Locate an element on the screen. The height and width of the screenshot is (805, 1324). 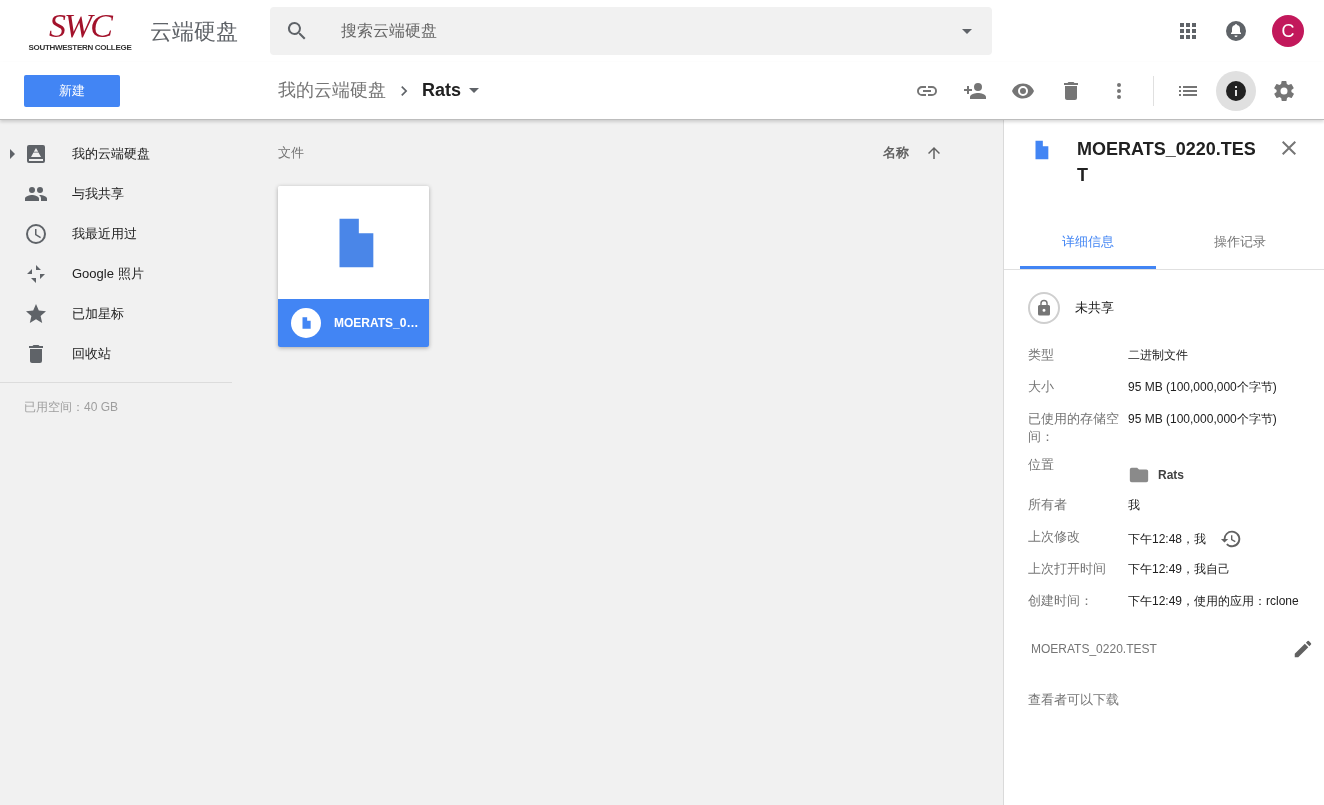
location-link: Rats is located at coordinates (1171, 475).